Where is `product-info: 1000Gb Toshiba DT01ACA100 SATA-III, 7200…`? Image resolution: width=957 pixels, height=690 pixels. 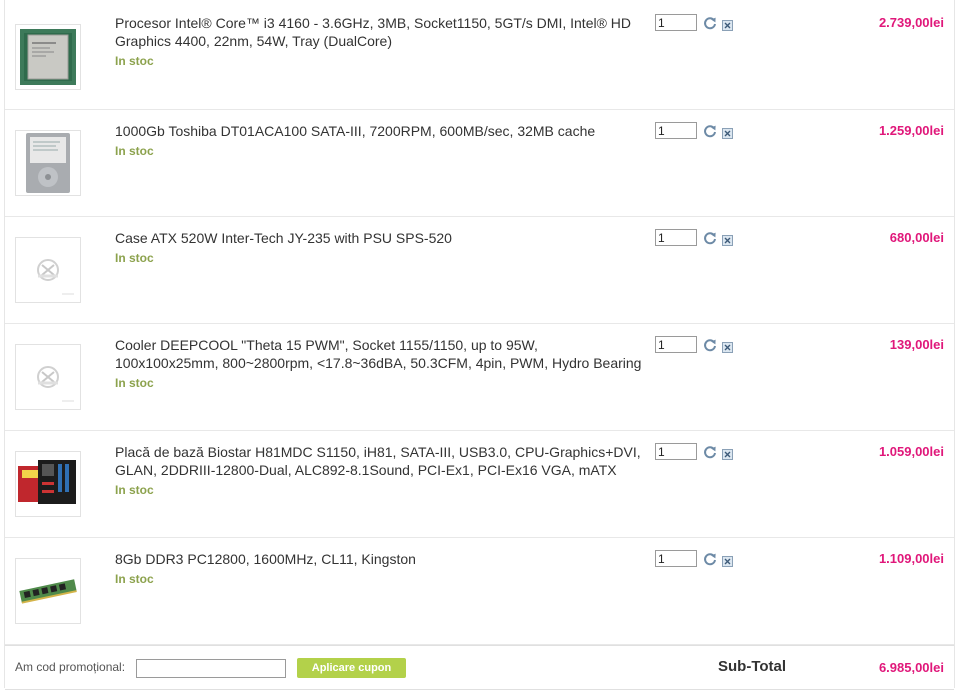
product-info: 1000Gb Toshiba DT01ACA100 SATA-III, 7200… is located at coordinates (380, 141).